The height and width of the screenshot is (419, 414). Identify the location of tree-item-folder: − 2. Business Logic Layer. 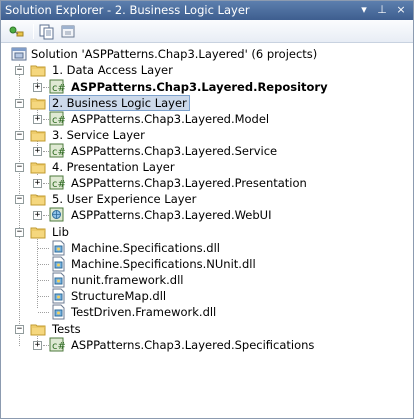
(201, 103).